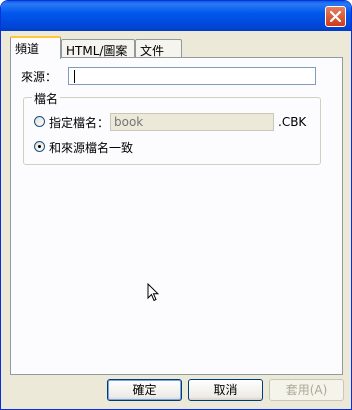  What do you see at coordinates (158, 48) in the screenshot?
I see `tab-document: 文件` at bounding box center [158, 48].